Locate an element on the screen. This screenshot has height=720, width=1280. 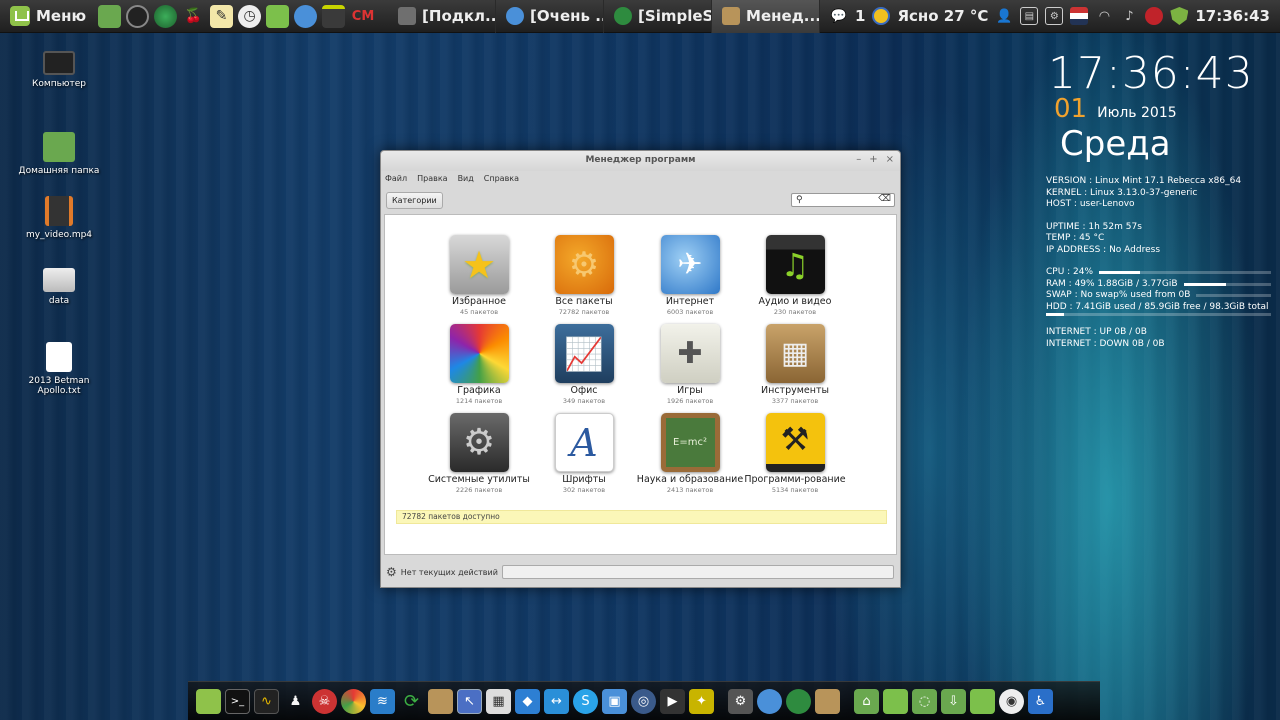
chrome-icon is located at coordinates (306, 16).